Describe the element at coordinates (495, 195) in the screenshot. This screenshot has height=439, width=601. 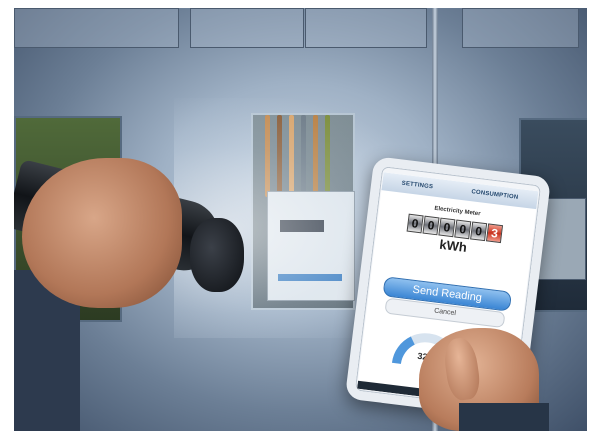
I see `tab-consumption: CONSUMPTION` at that location.